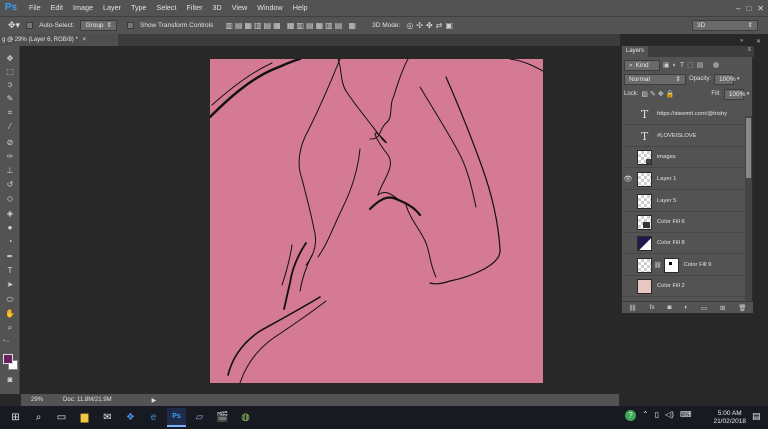  Describe the element at coordinates (652, 307) in the screenshot. I see `layer-style-icon: fx` at that location.